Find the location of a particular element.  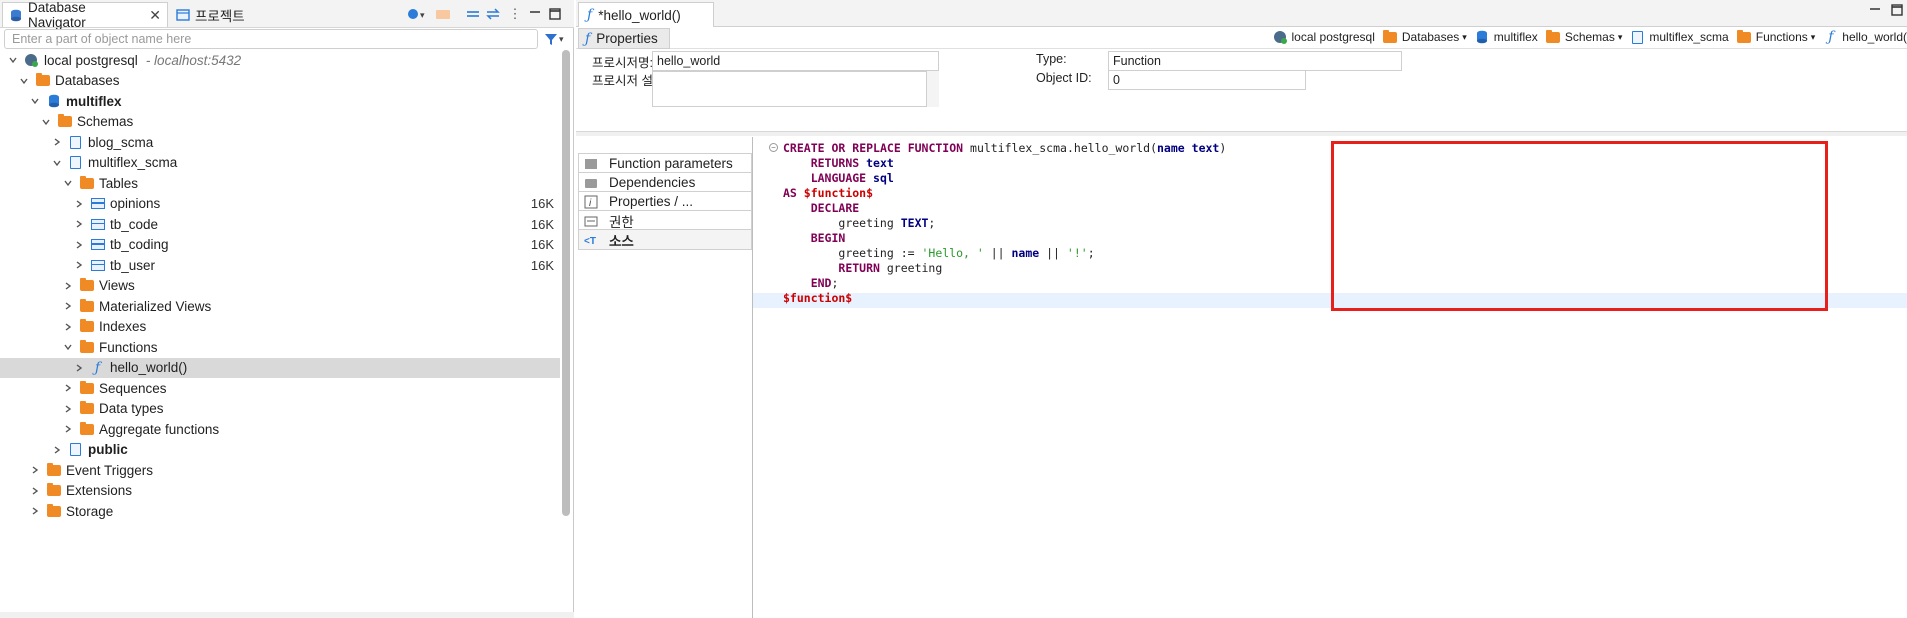

navigator-scrollbar is located at coordinates (566, 283).